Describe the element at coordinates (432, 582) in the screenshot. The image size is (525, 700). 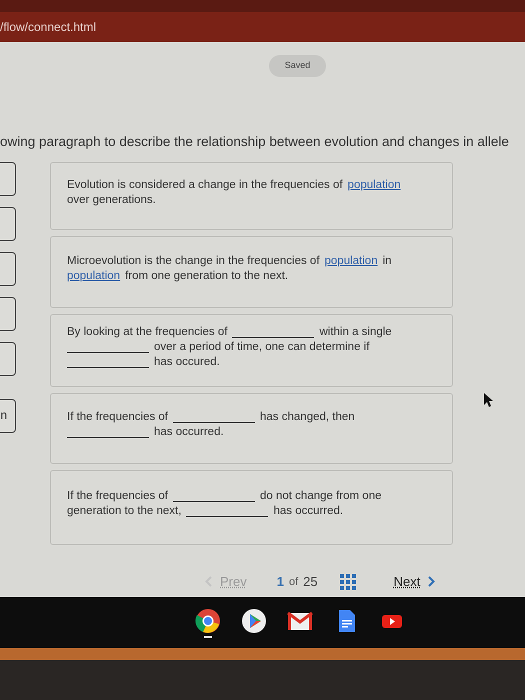
I see `chevron-right-icon` at that location.